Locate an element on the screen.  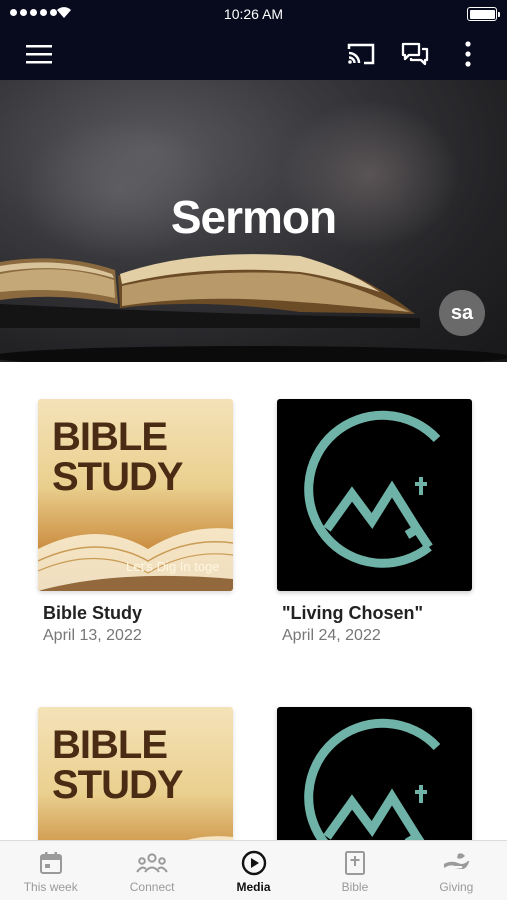
media-thumbnail is located at coordinates (374, 495).